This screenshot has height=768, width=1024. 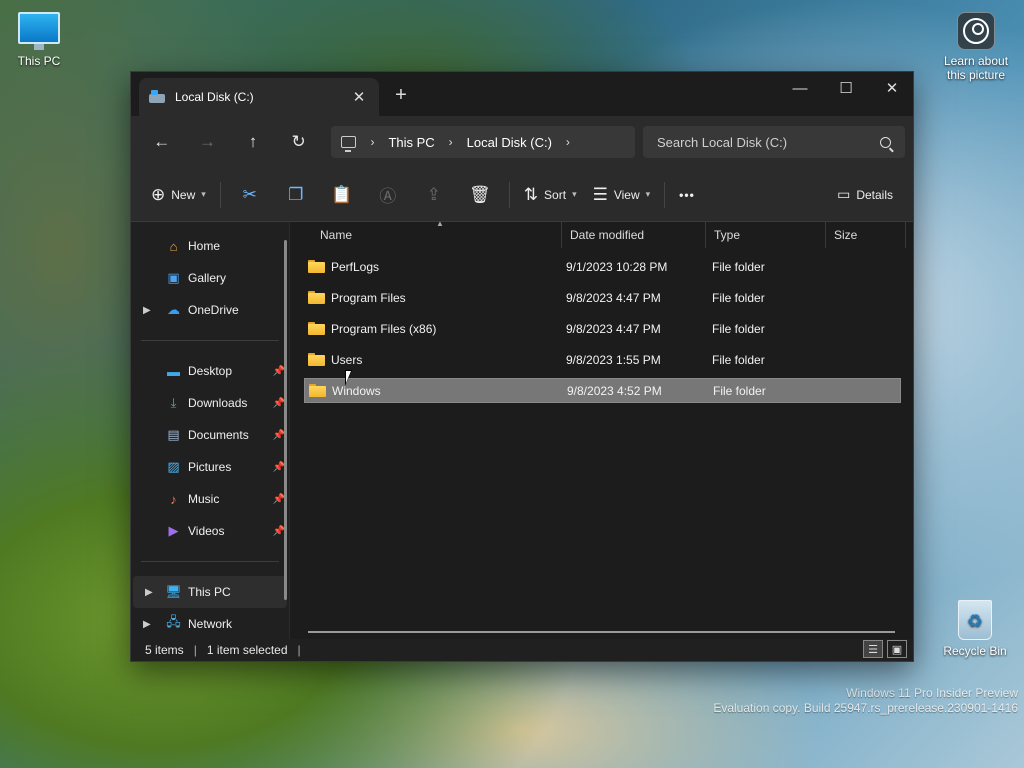 I want to click on search-box, so click(x=774, y=142).